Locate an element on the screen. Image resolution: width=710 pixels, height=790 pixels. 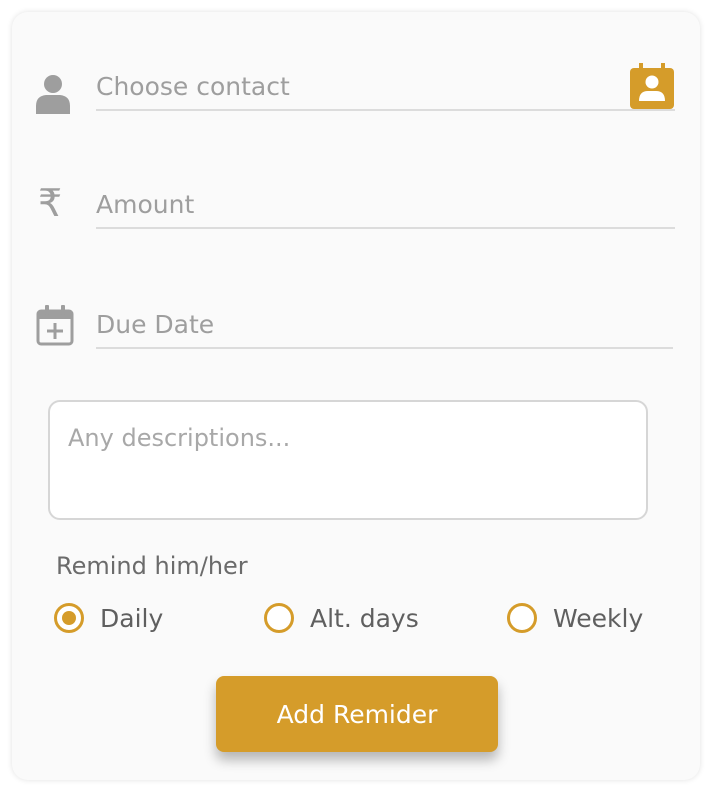
person-icon is located at coordinates (53, 96).